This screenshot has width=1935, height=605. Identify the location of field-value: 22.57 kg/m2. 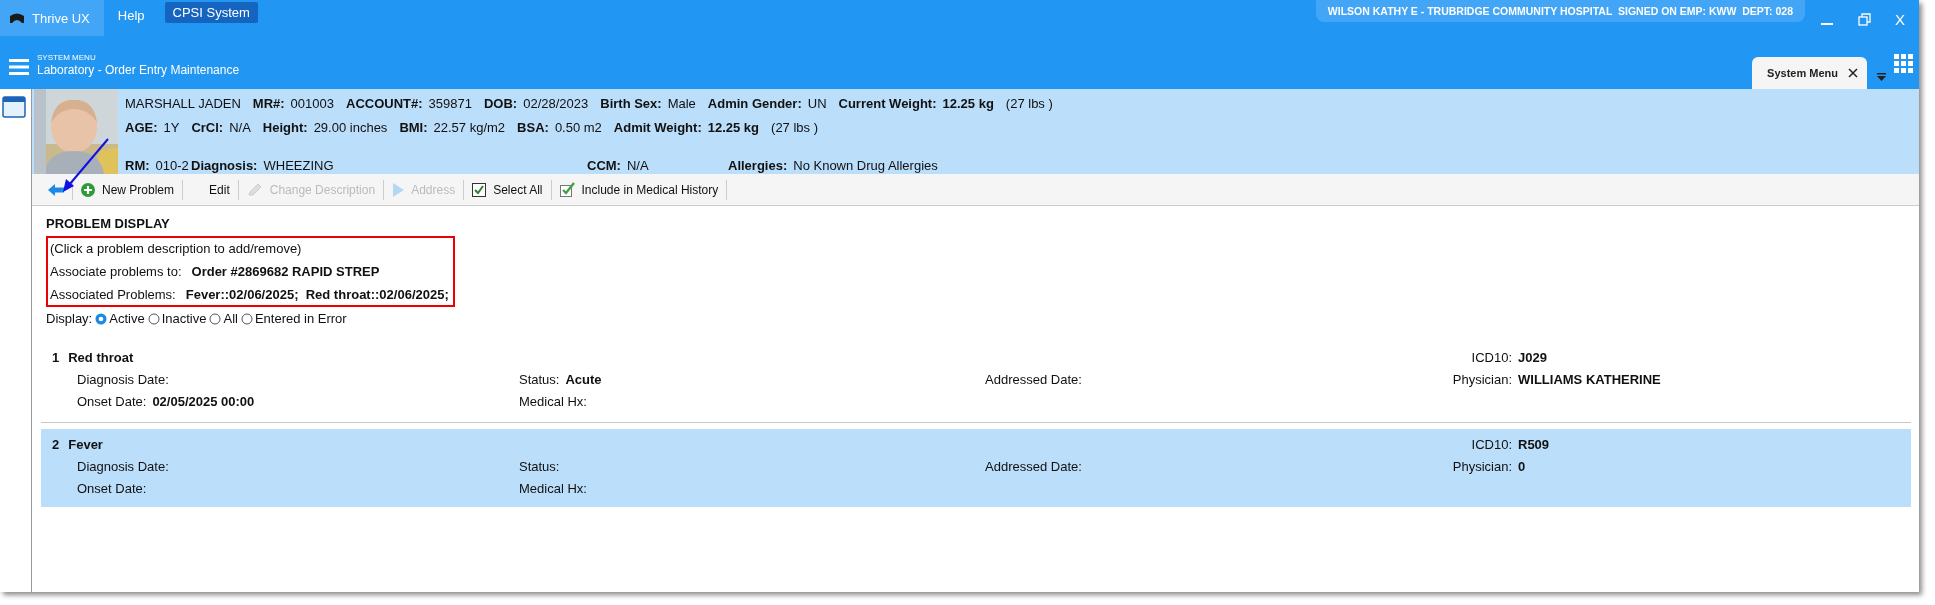
(469, 128).